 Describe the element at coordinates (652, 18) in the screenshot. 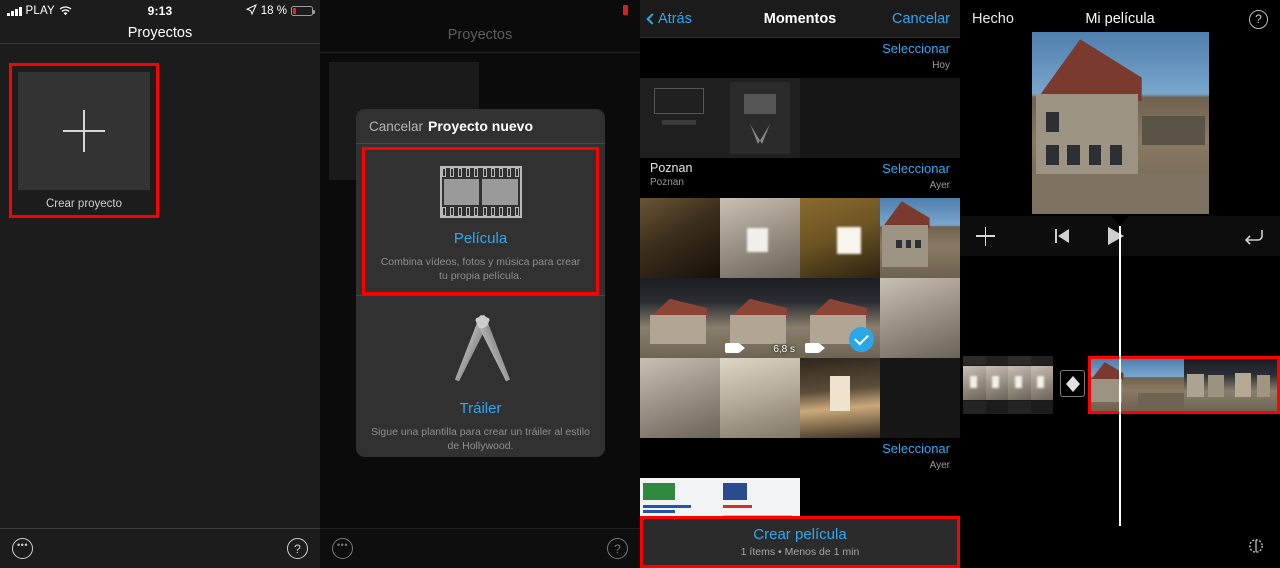

I see `chevron-left-icon` at that location.